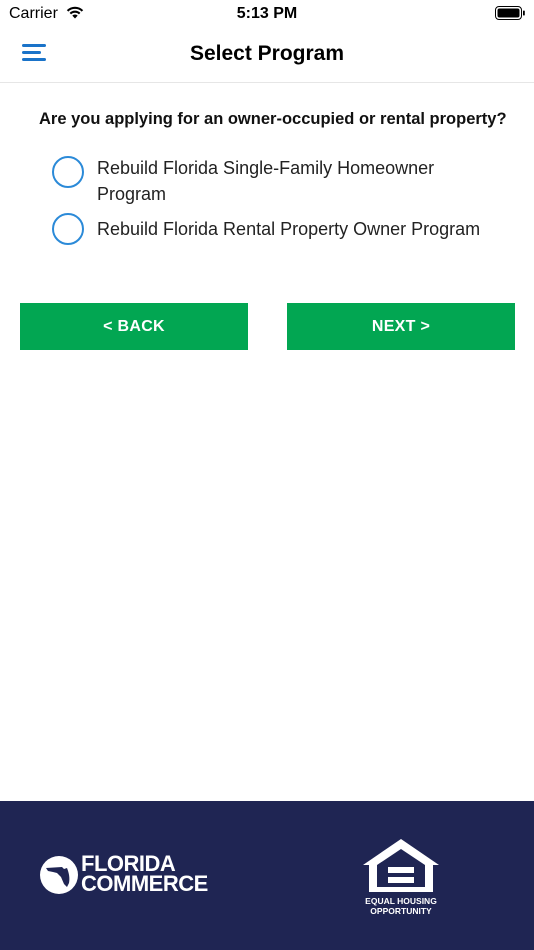 This screenshot has width=534, height=950. Describe the element at coordinates (144, 883) in the screenshot. I see `florida-logo-text-line2: COMMERCE` at that location.